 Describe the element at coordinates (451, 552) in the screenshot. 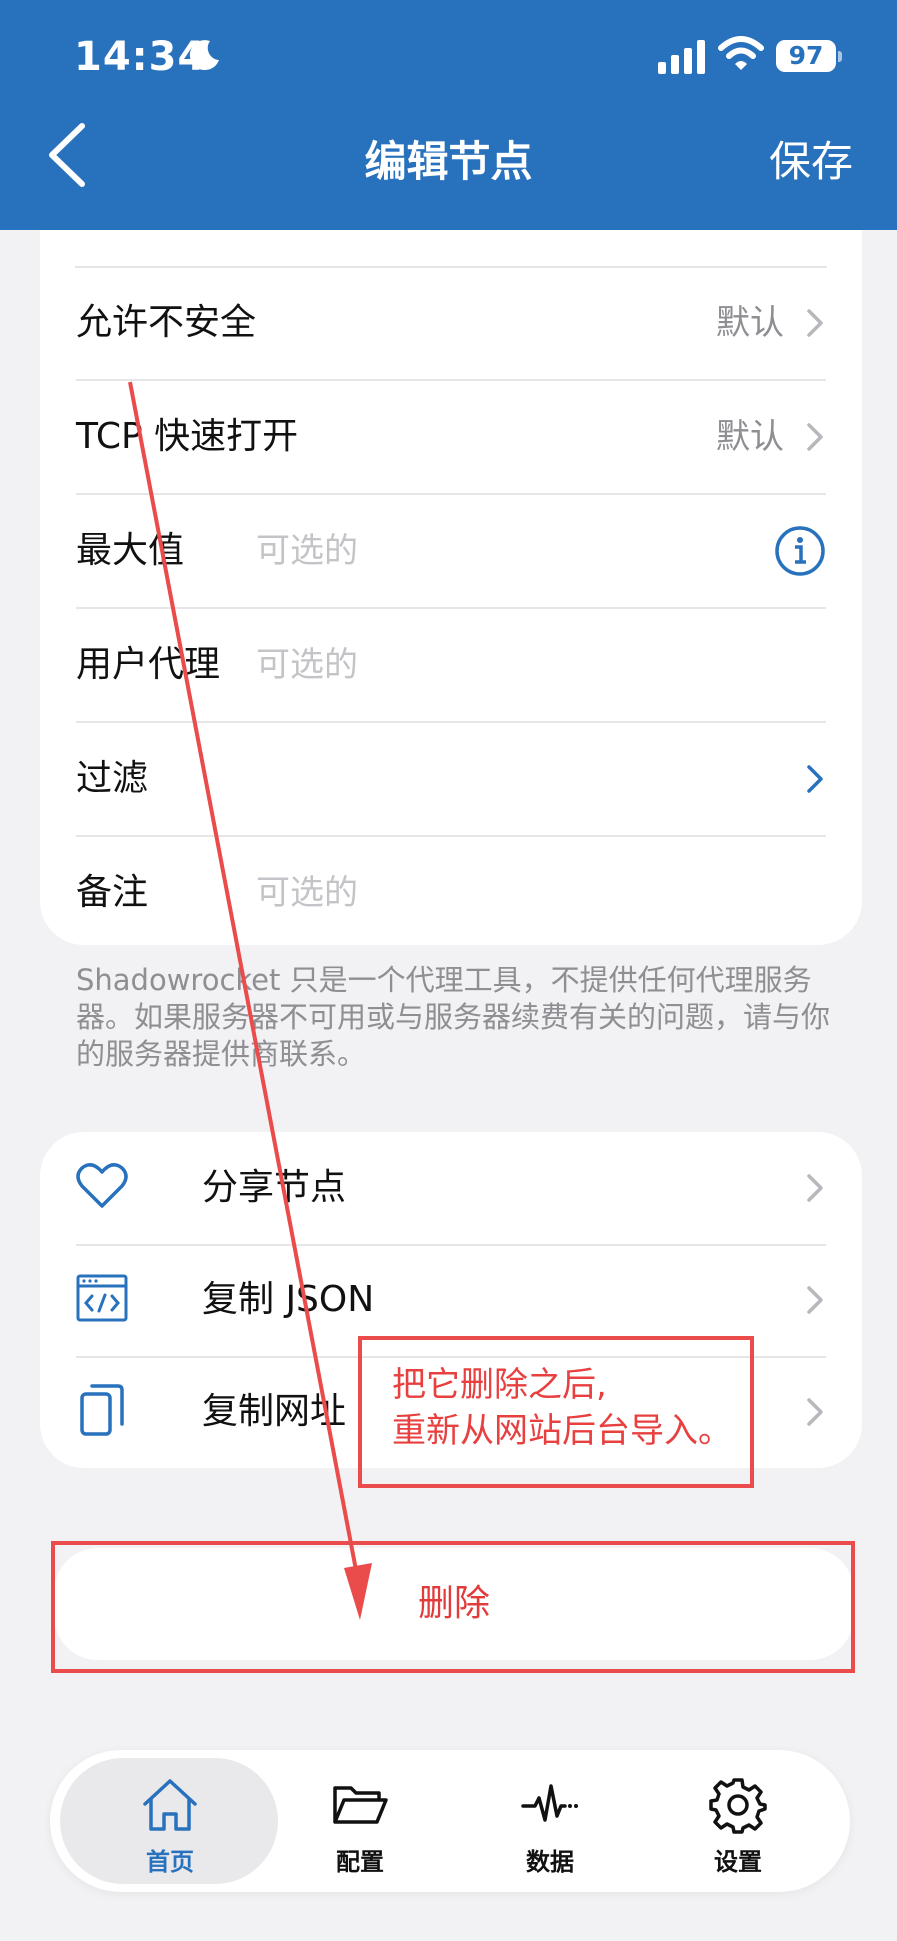

I see `row-max-value: 最大值 可选的` at that location.